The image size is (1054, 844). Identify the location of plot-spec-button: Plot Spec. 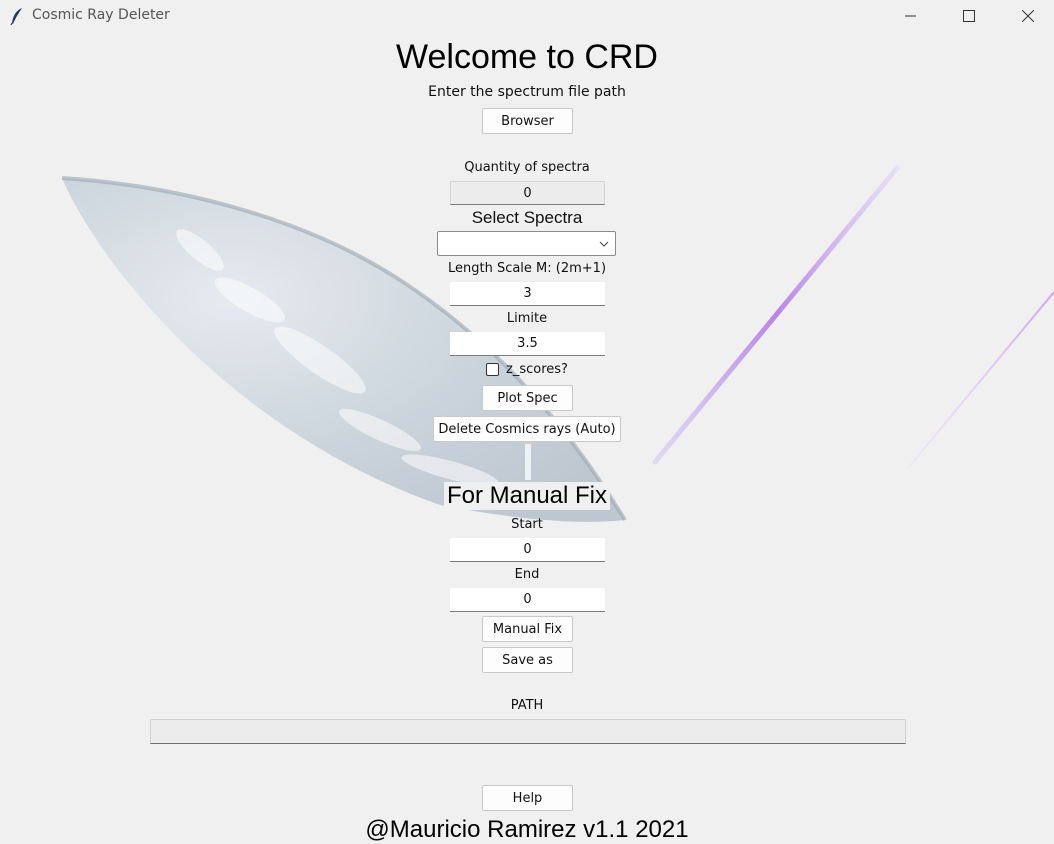
(527, 398).